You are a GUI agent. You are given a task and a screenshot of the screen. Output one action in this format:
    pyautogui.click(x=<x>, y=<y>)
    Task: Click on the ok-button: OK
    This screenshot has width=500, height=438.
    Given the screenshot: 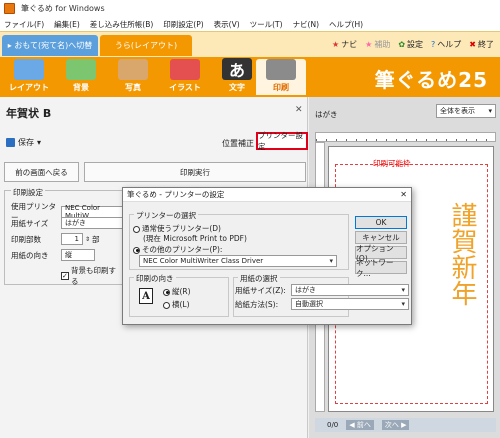 What is the action you would take?
    pyautogui.click(x=381, y=222)
    